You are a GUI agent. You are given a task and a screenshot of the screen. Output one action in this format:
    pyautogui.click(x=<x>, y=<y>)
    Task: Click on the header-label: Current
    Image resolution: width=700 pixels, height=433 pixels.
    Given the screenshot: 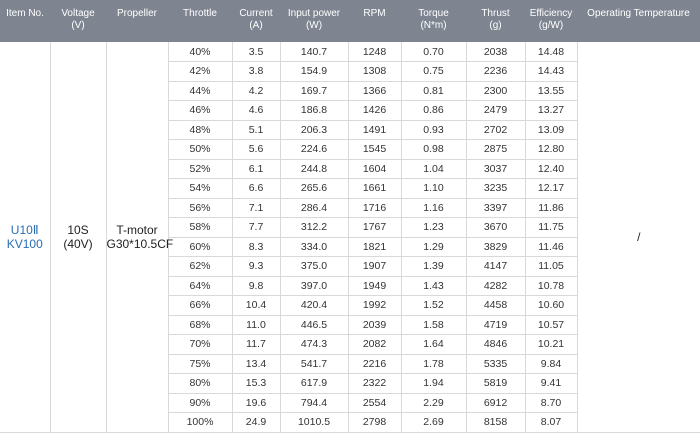 What is the action you would take?
    pyautogui.click(x=256, y=13)
    